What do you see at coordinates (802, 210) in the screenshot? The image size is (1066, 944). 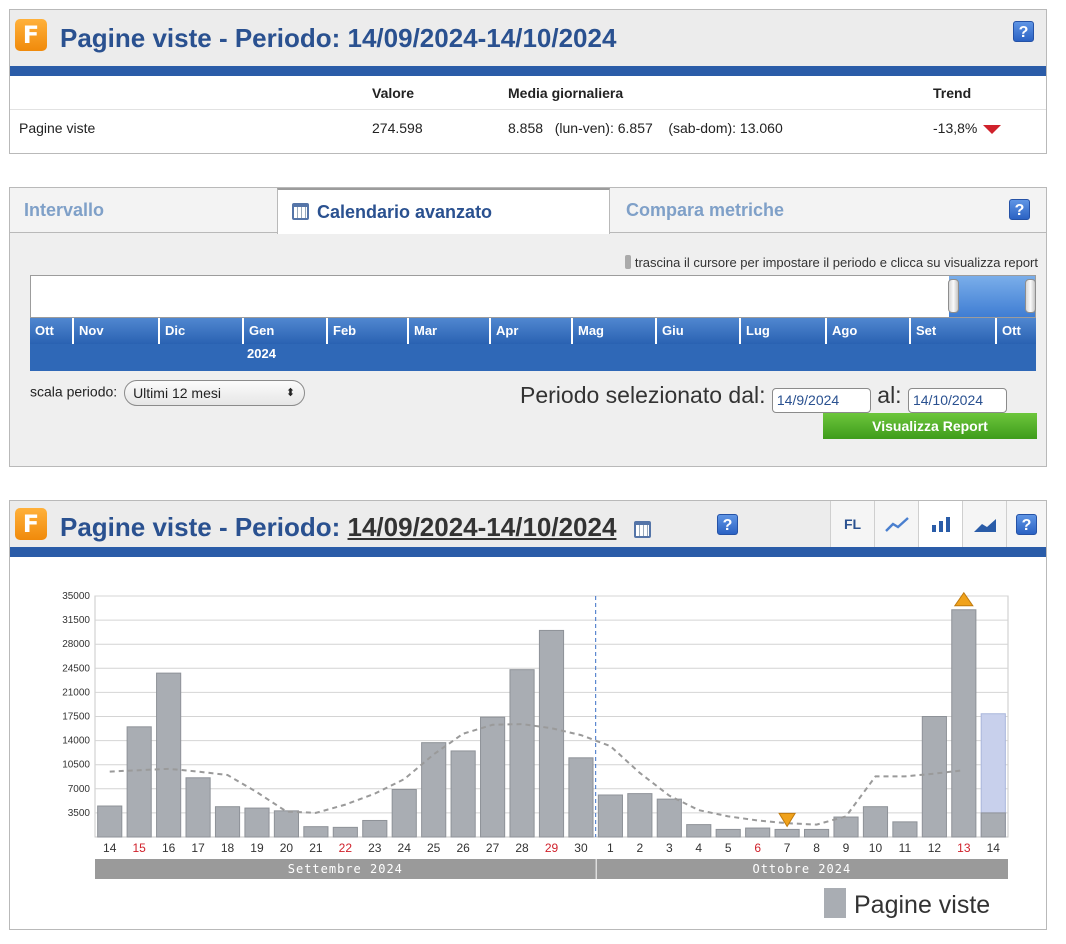 I see `tab-compara-metriche: Compara metriche` at bounding box center [802, 210].